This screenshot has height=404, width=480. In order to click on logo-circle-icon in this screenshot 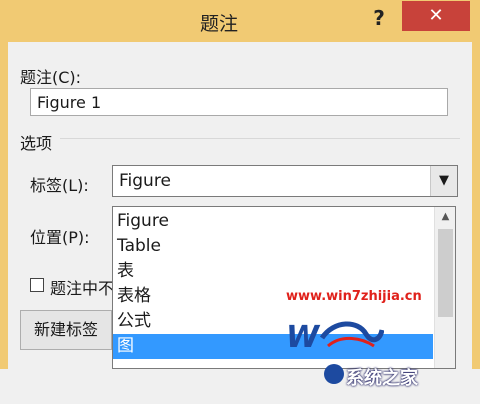, I will do `click(334, 374)`.